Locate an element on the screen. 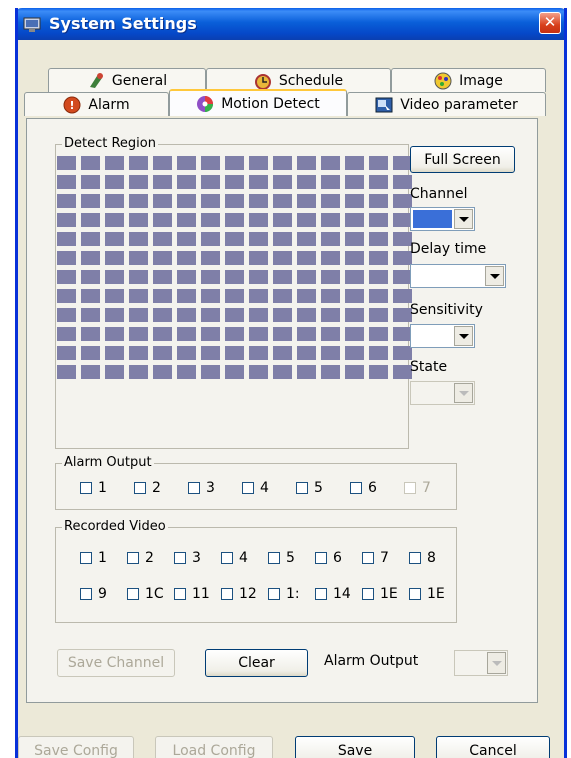 This screenshot has width=571, height=758. load-config-button: Load Config is located at coordinates (214, 747).